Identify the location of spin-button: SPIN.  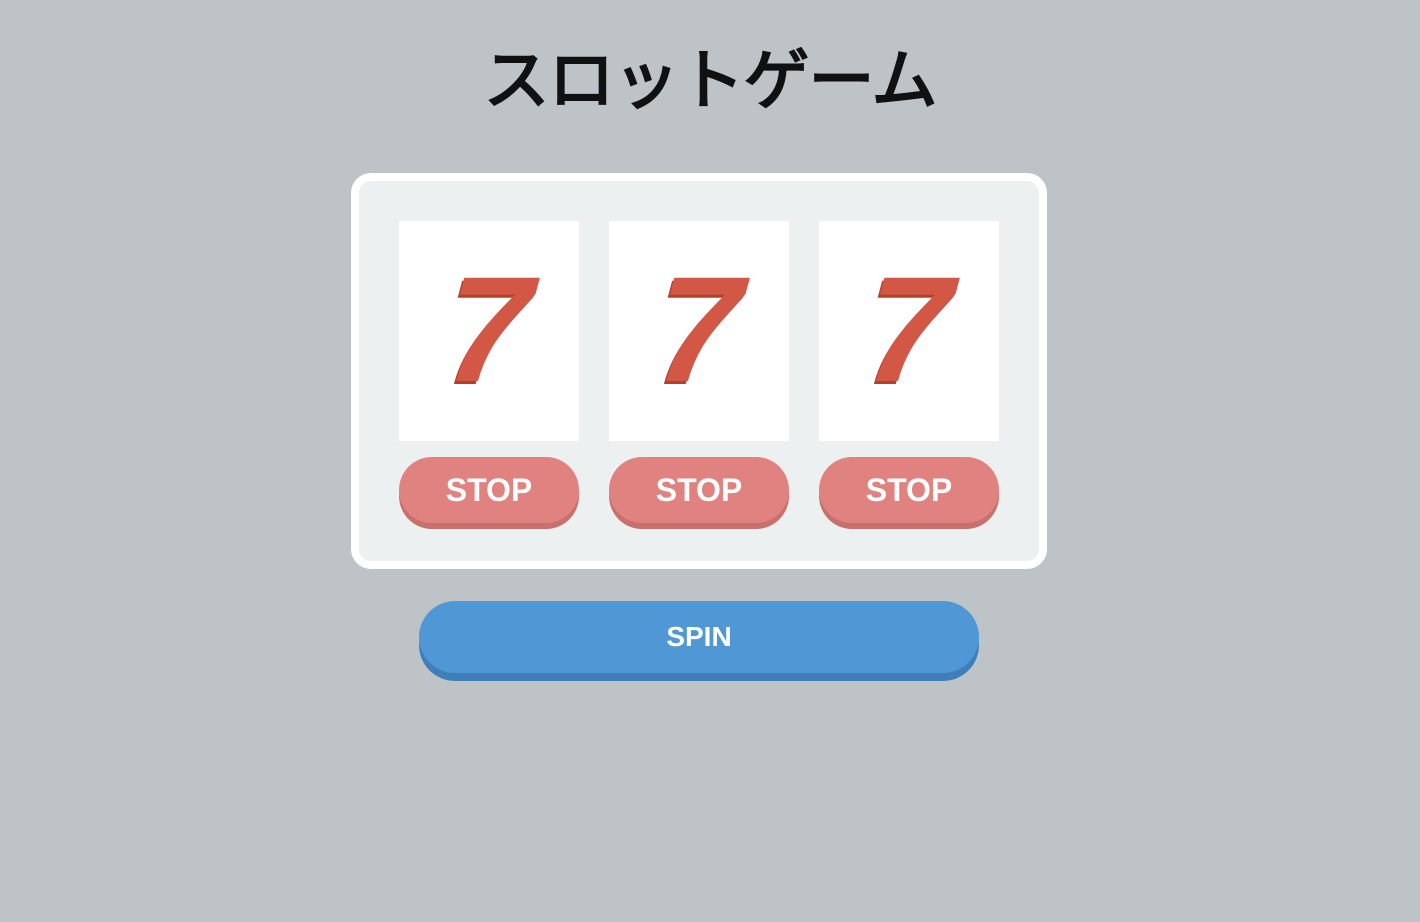
(699, 637).